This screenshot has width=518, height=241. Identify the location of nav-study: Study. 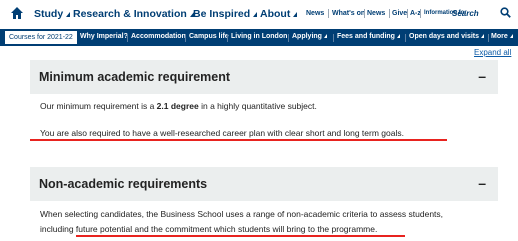
(52, 14).